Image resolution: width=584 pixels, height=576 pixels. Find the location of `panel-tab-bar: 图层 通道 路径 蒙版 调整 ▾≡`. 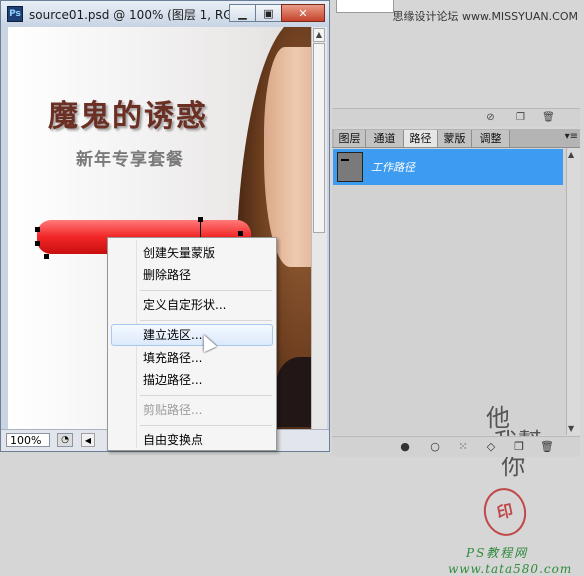

panel-tab-bar: 图层 通道 路径 蒙版 调整 ▾≡ is located at coordinates (456, 138).